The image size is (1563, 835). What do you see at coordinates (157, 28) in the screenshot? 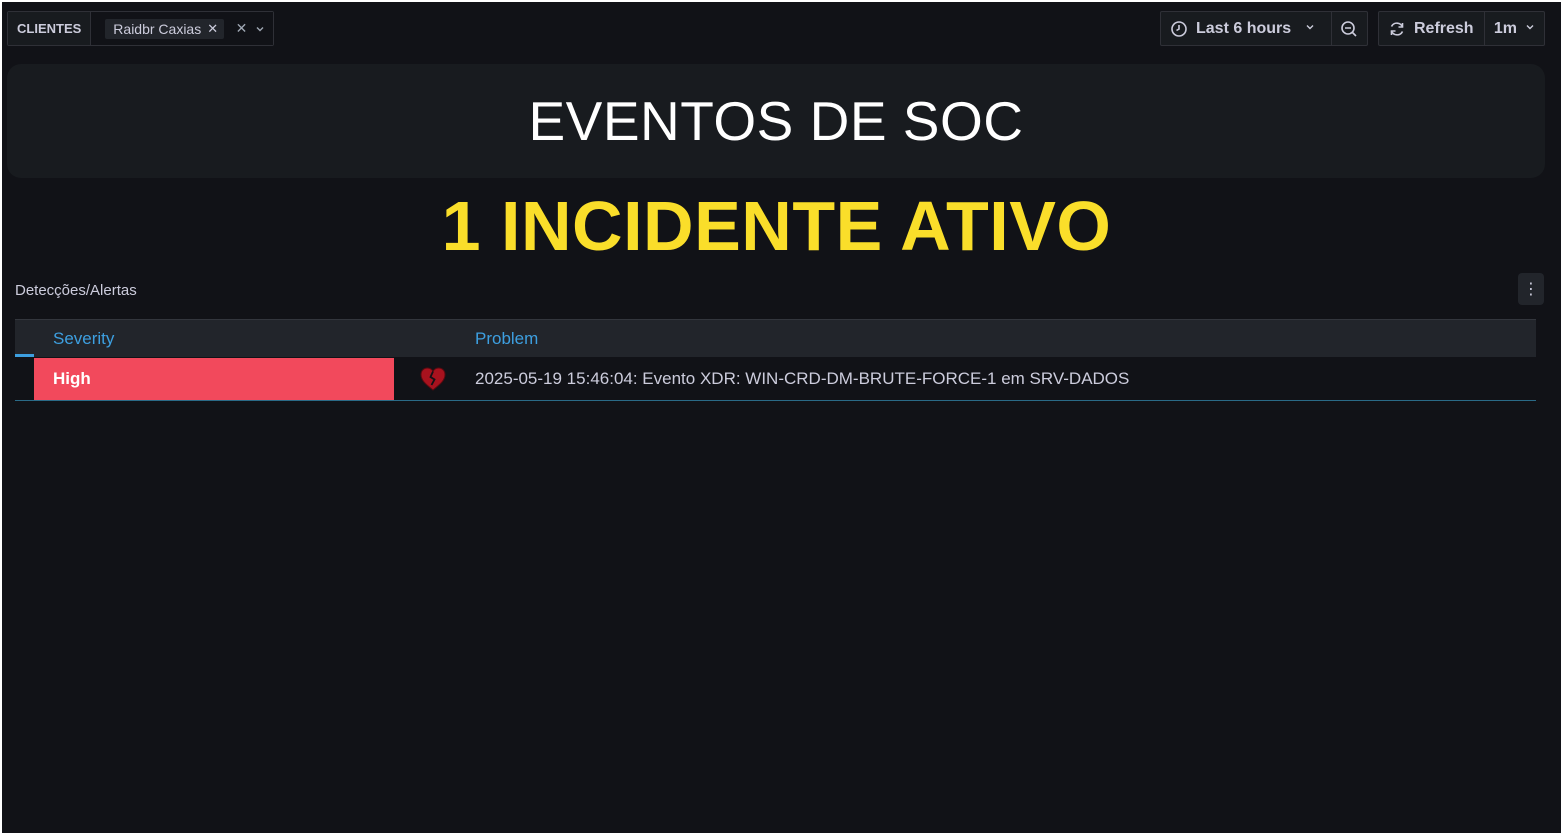
I see `variable-chip-label: Raidbr Caxias` at bounding box center [157, 28].